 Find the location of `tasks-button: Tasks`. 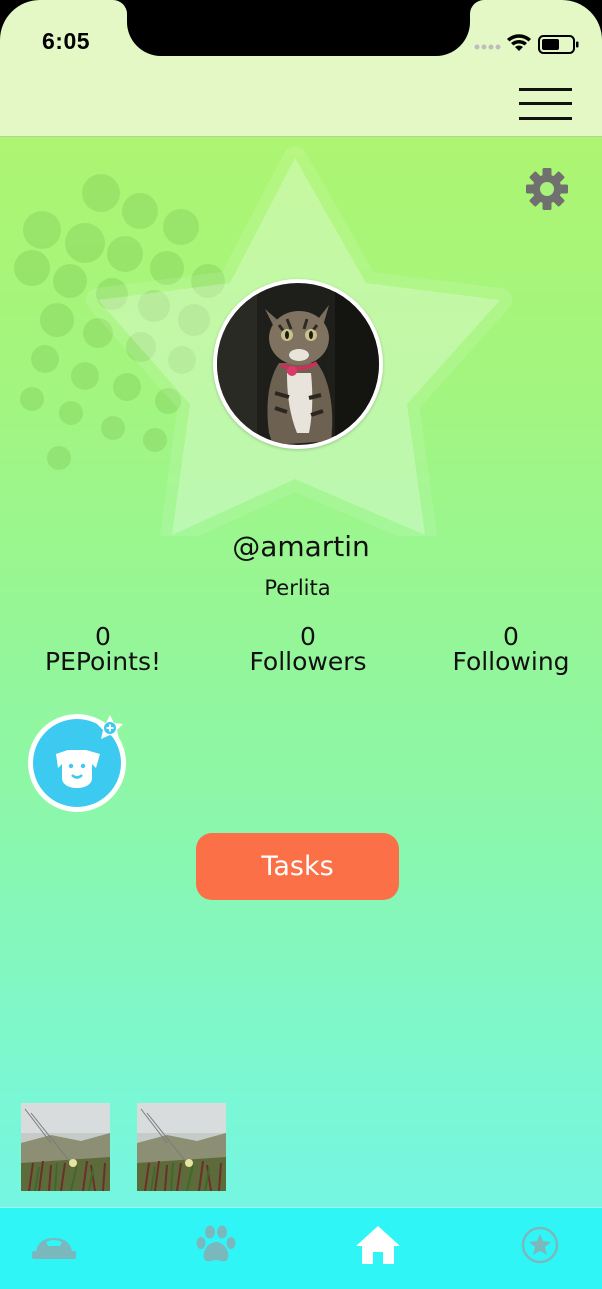

tasks-button: Tasks is located at coordinates (297, 866).